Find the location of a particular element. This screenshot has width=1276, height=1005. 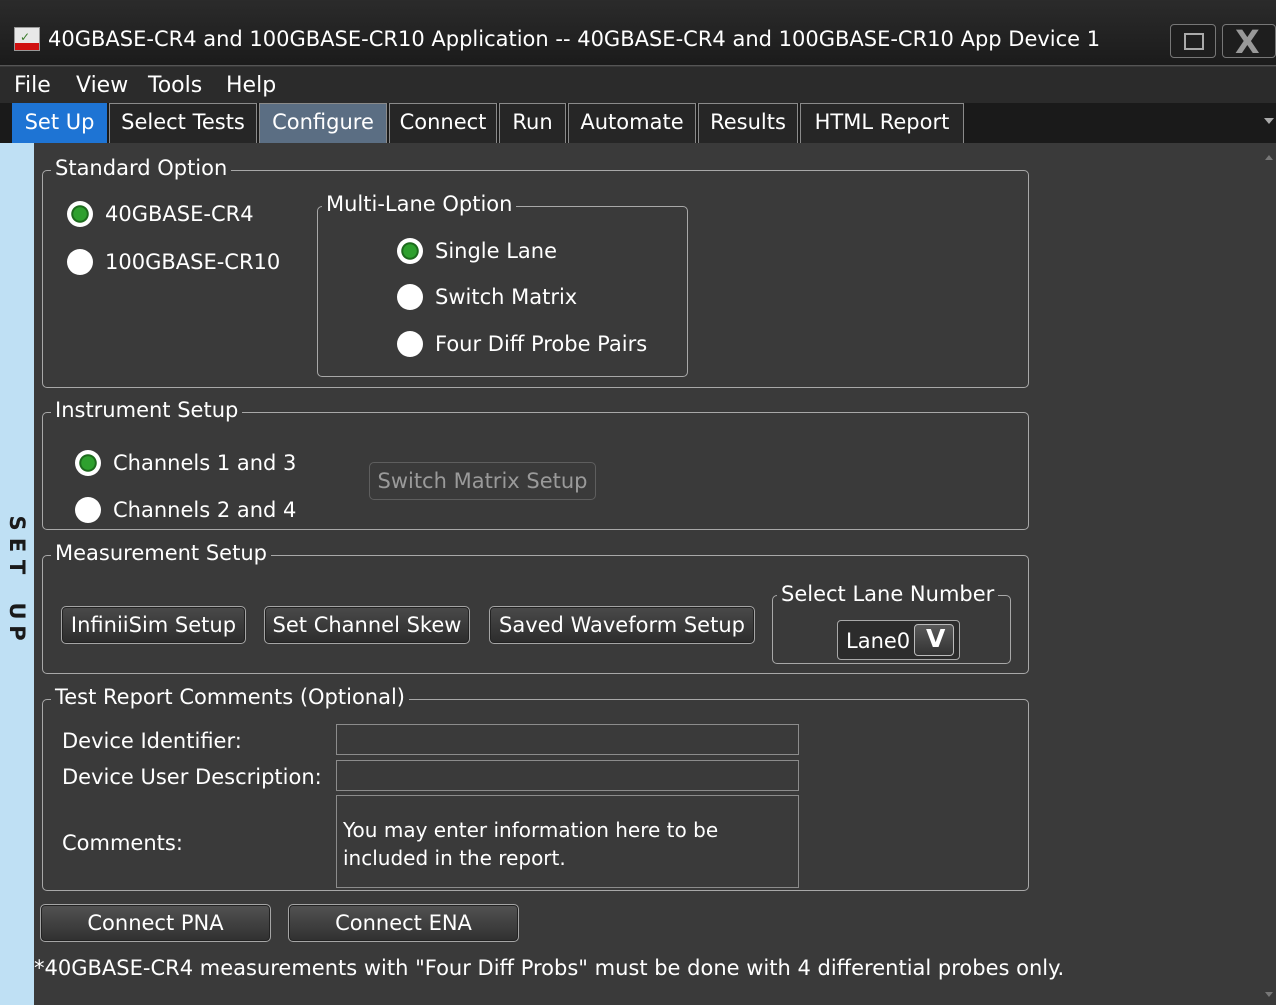

radio-switch-matrix: Switch Matrix is located at coordinates (487, 297).